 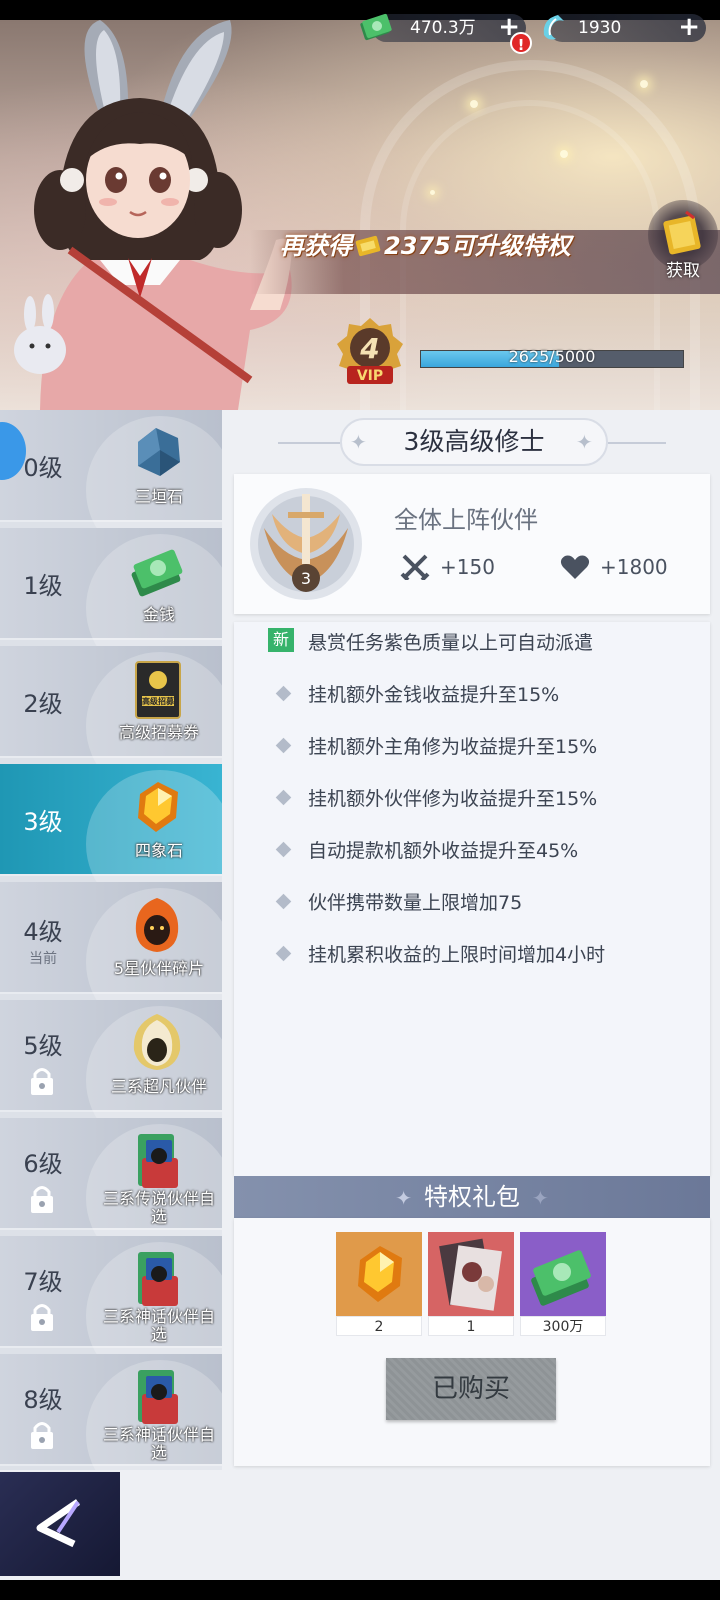 What do you see at coordinates (158, 690) in the screenshot?
I see `senior-recruit-ticket-icon: 高级招募` at bounding box center [158, 690].